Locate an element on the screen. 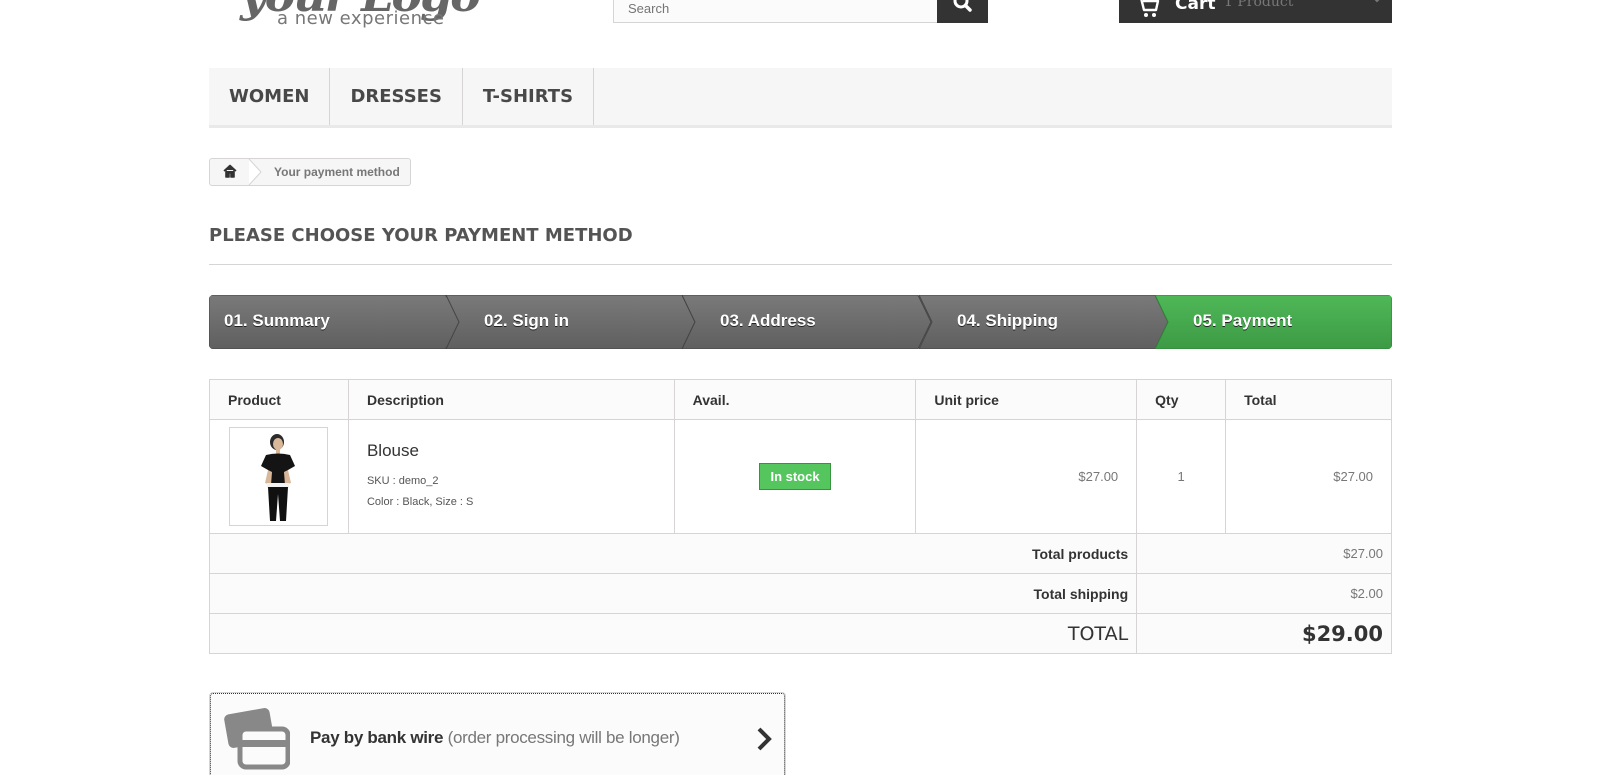 The width and height of the screenshot is (1600, 775). step-sign-in-label: 02. Sign in is located at coordinates (527, 320).